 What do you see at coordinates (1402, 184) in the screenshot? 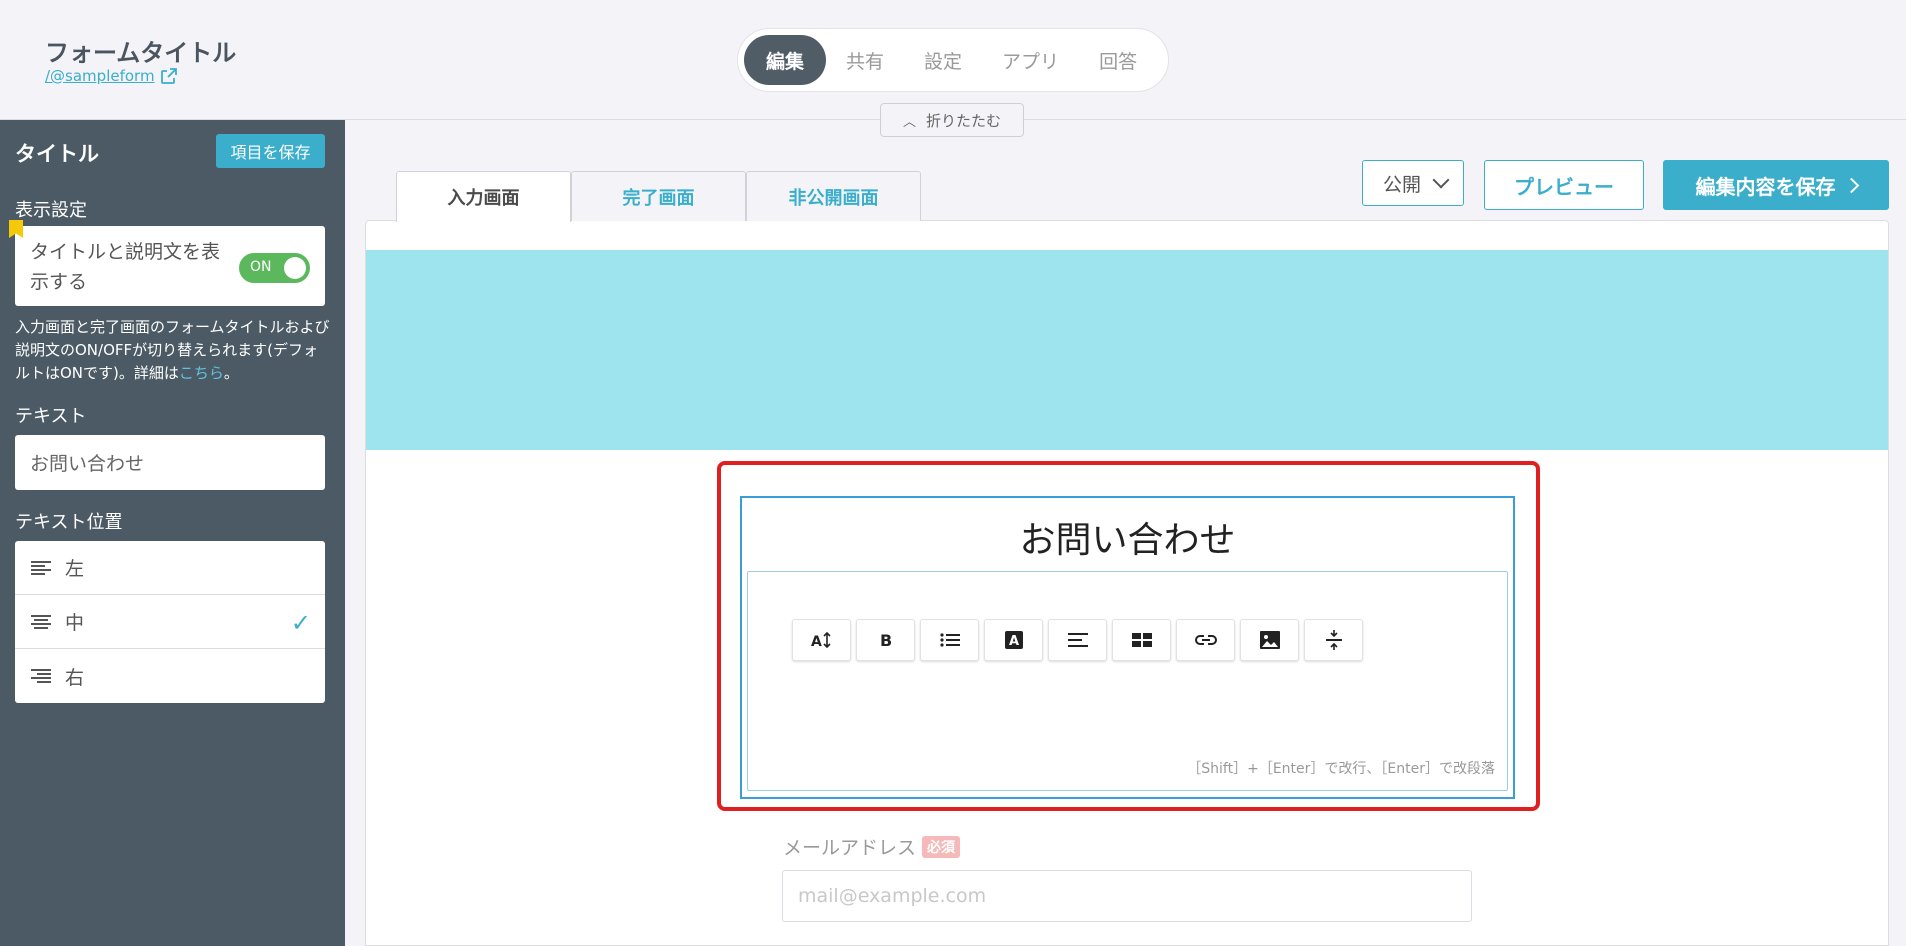
I see `publish-status-value: 公開` at bounding box center [1402, 184].